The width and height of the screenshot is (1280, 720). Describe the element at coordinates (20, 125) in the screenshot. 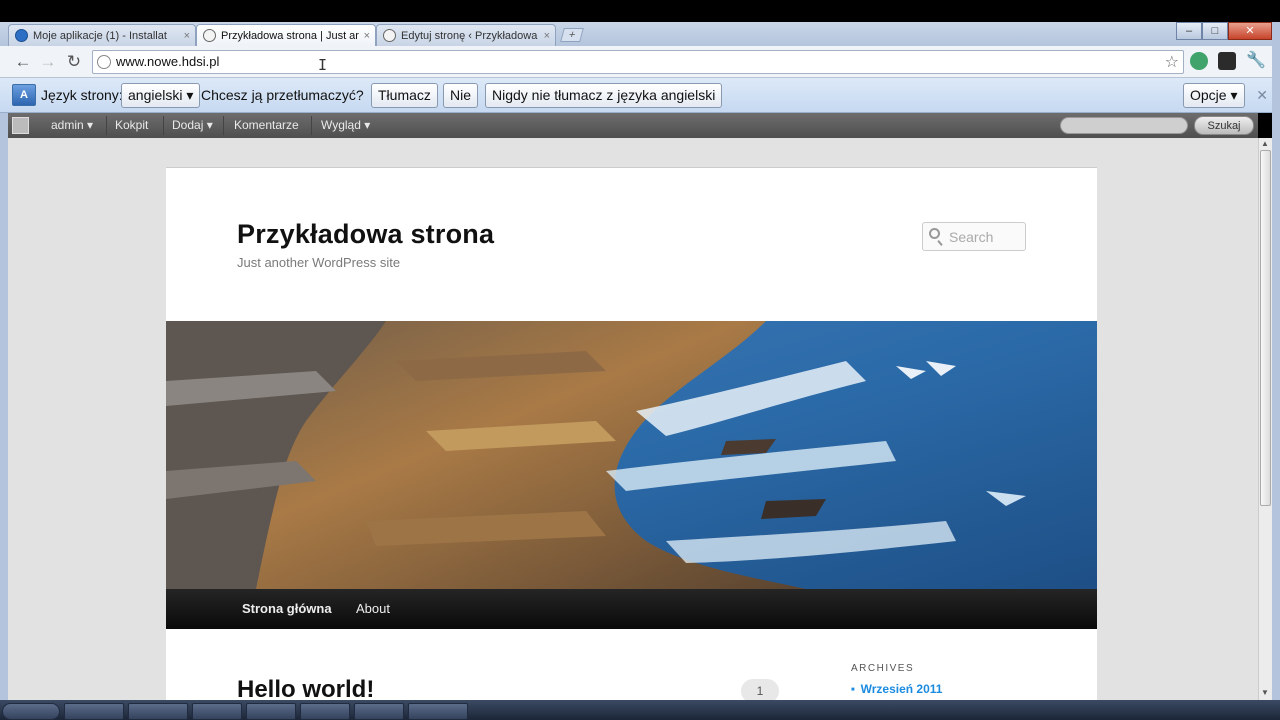

I see `avatar` at that location.